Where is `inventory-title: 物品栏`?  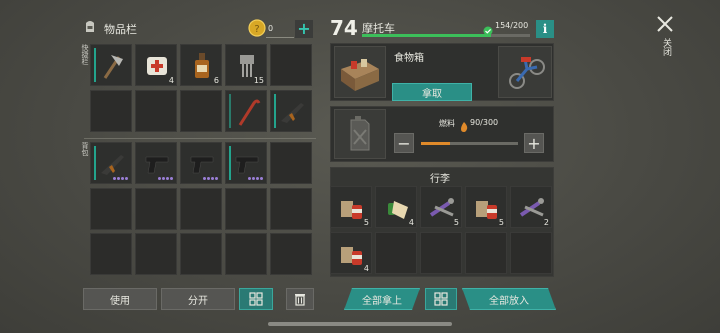 inventory-title: 物品栏 is located at coordinates (120, 29).